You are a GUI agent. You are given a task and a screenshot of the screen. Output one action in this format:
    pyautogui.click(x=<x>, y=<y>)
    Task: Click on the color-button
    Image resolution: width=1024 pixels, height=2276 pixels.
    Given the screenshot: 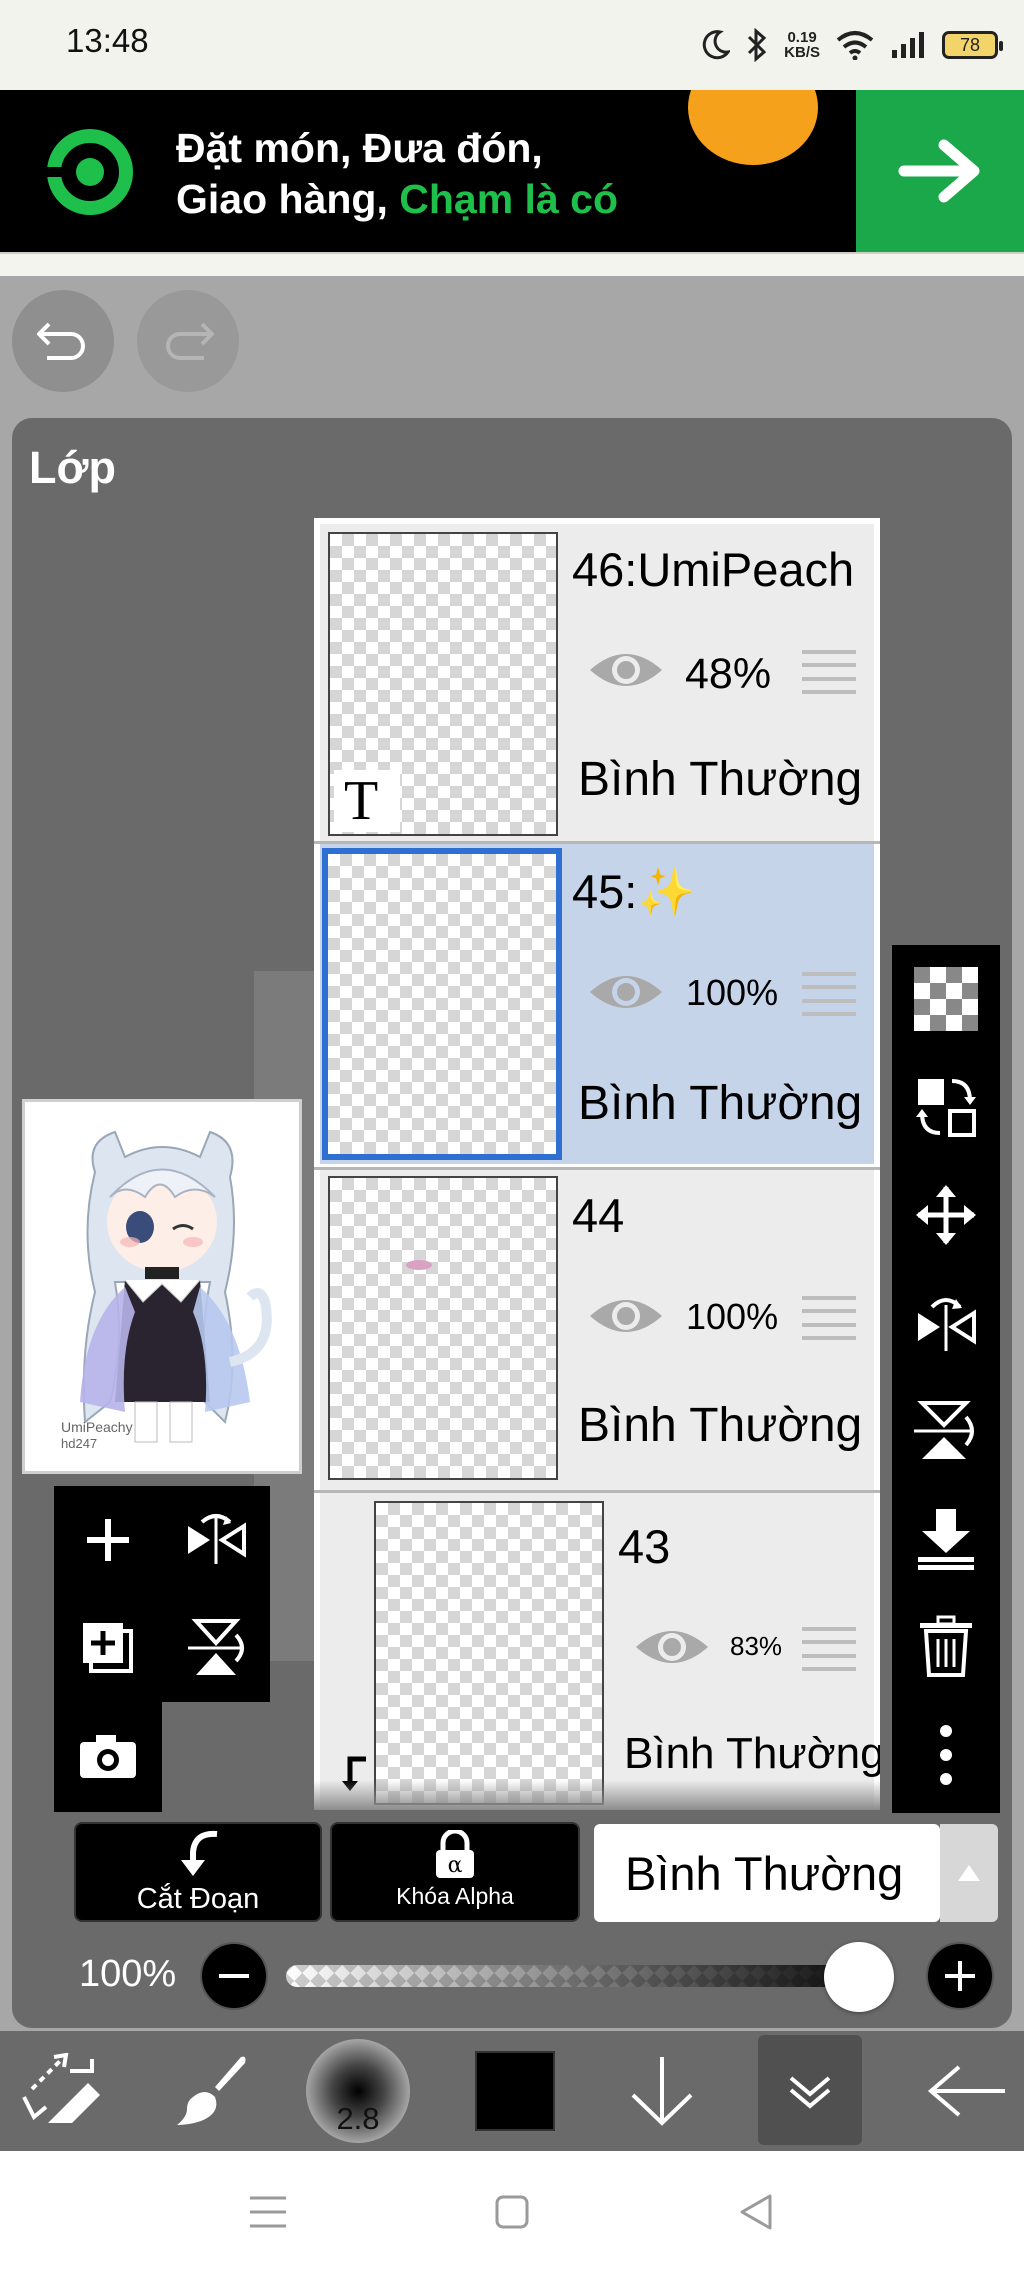 What is the action you would take?
    pyautogui.click(x=515, y=2091)
    